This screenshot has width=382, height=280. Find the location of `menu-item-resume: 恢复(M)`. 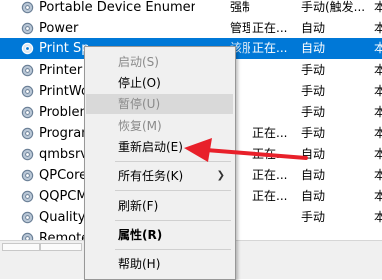

menu-item-resume: 恢复(M) is located at coordinates (159, 126).